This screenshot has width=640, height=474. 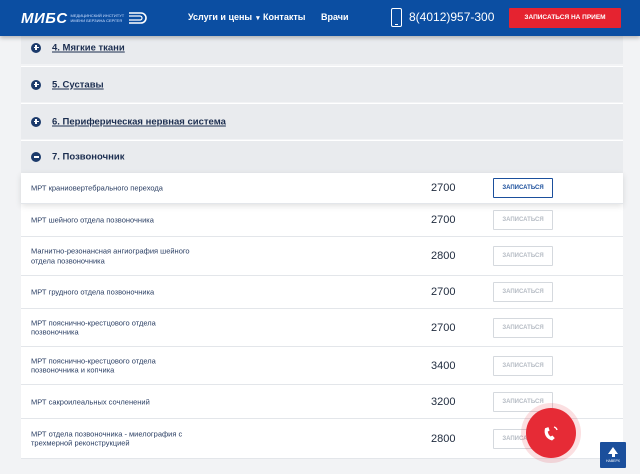 I want to click on phone-number: 8(4012)957-300, so click(x=451, y=17).